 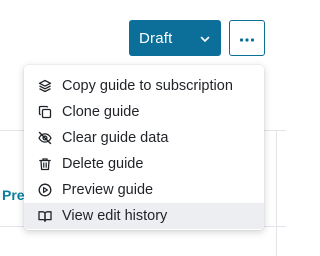 What do you see at coordinates (103, 164) in the screenshot?
I see `menu-item-label: Delete guide` at bounding box center [103, 164].